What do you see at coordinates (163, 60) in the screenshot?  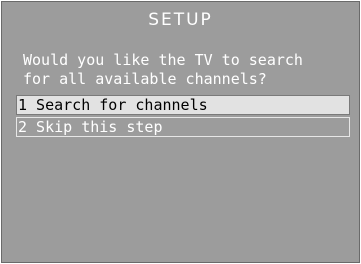 I see `prompt-line-1: Would you like the TV to search` at bounding box center [163, 60].